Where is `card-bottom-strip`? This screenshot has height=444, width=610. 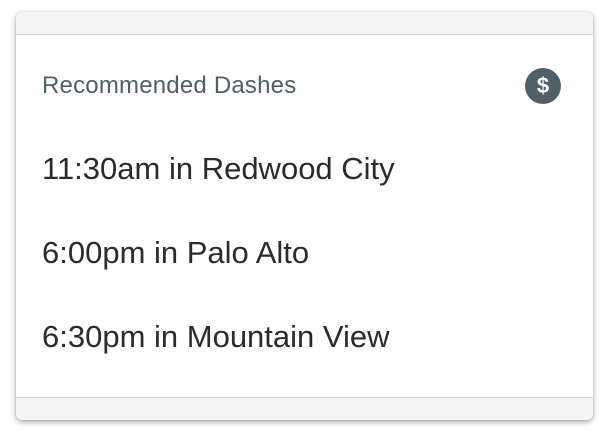
card-bottom-strip is located at coordinates (304, 408).